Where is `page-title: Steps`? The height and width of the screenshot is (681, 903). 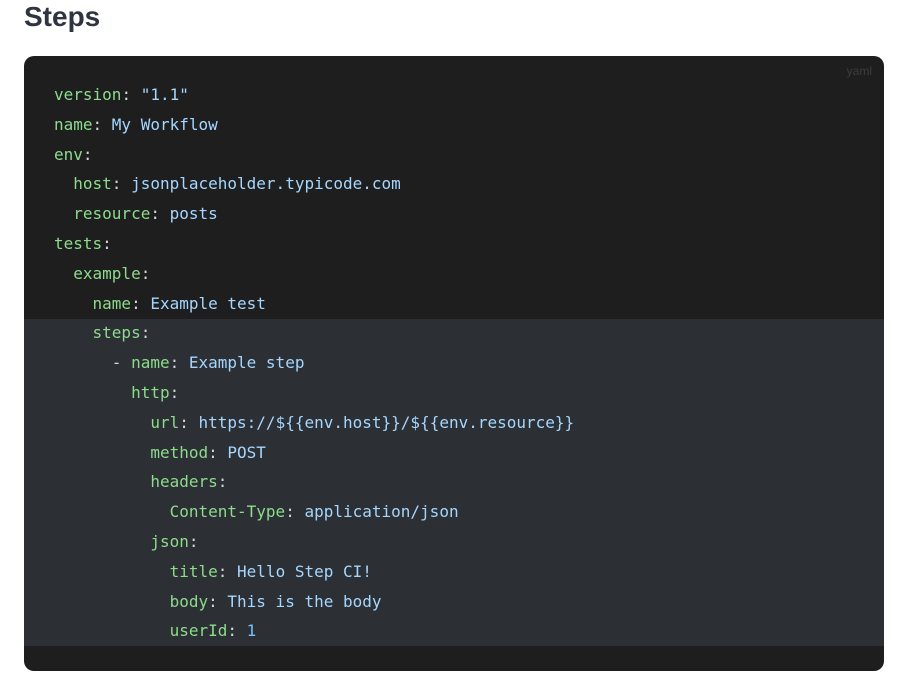 page-title: Steps is located at coordinates (62, 16).